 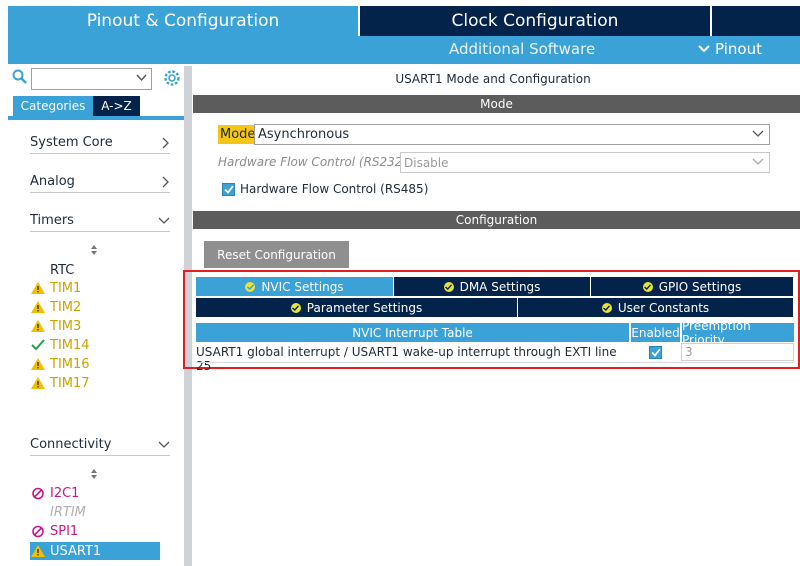 I want to click on tab-project-manager, so click(x=755, y=21).